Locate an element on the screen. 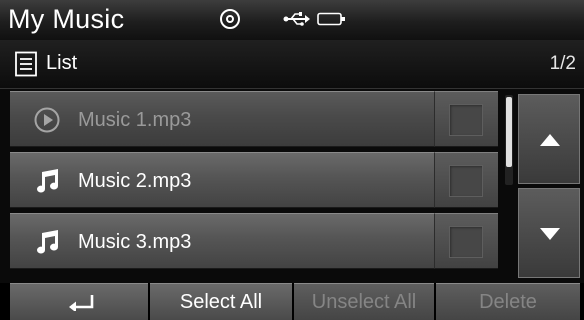 This screenshot has height=320, width=584. page-indicator: 1/2 is located at coordinates (562, 63).